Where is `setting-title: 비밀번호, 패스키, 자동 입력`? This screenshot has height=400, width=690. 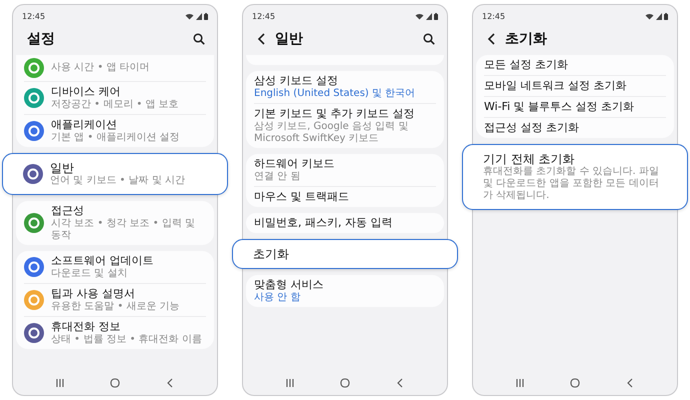 setting-title: 비밀번호, 패스키, 자동 입력 is located at coordinates (323, 223).